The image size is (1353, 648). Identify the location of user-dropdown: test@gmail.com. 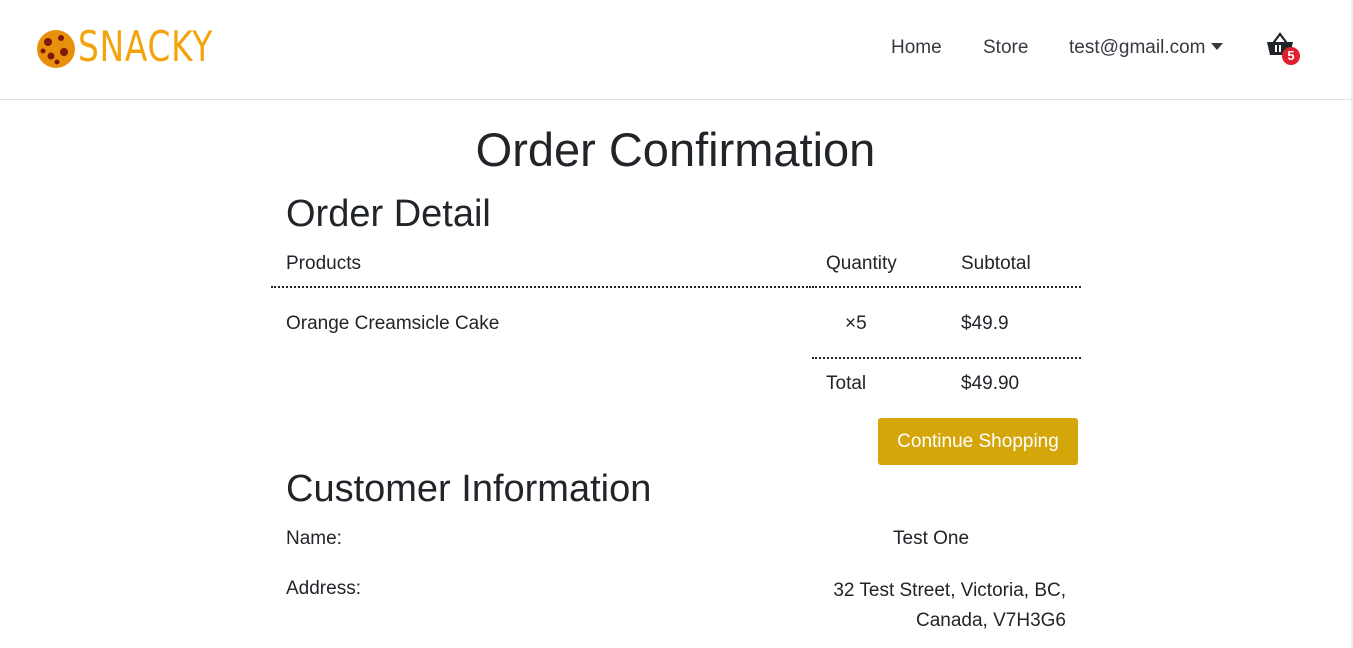
(1146, 48).